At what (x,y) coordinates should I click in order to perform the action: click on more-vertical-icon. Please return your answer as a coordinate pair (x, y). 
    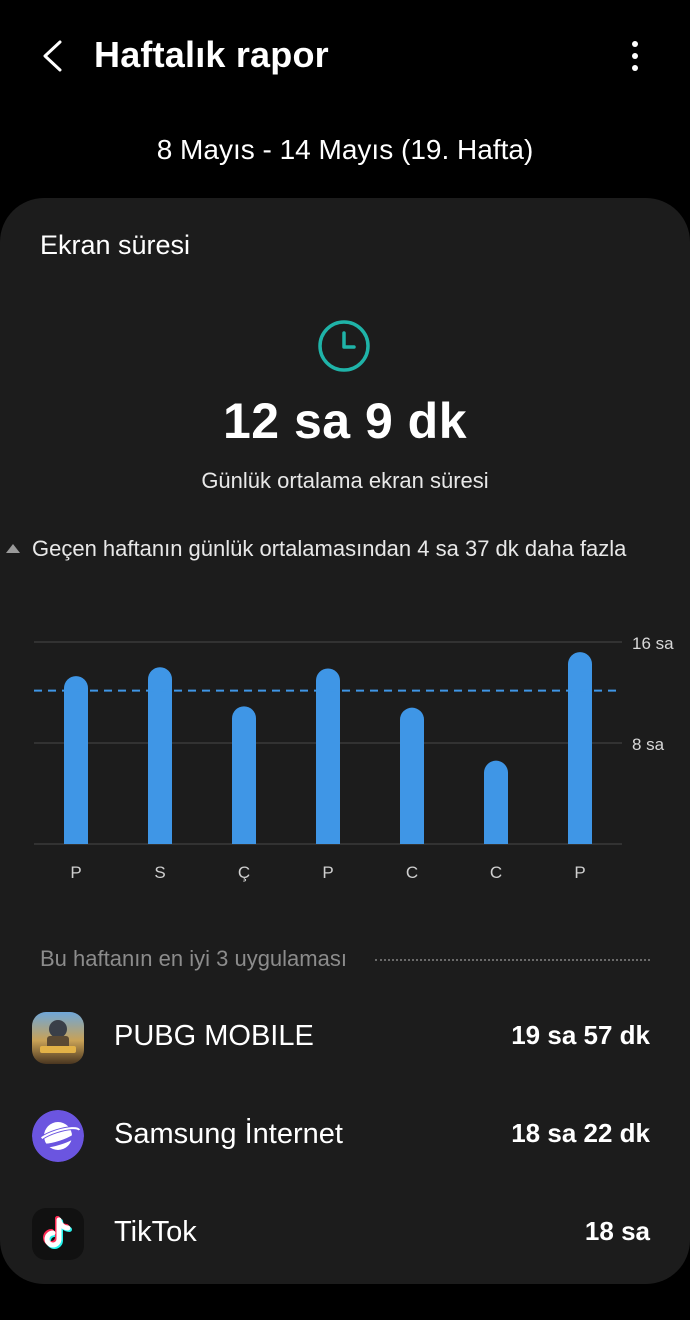
    Looking at the image, I should click on (635, 56).